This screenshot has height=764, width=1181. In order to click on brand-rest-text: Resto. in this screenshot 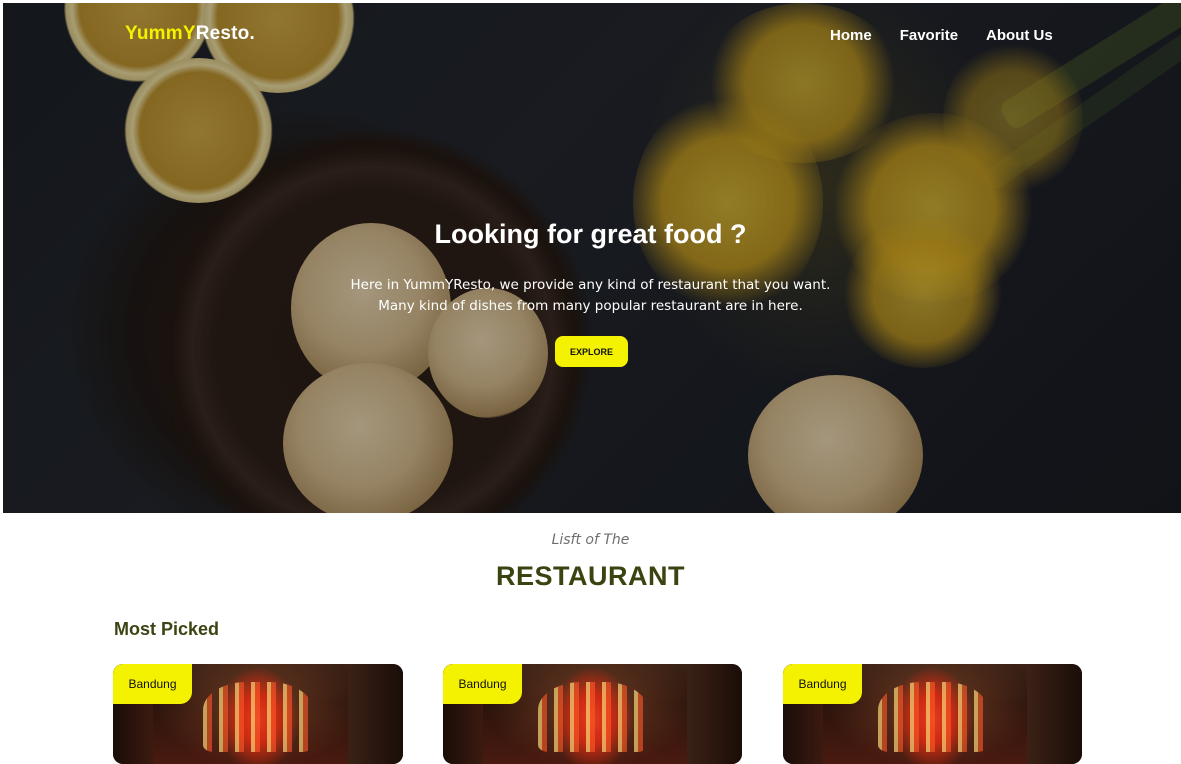, I will do `click(225, 33)`.